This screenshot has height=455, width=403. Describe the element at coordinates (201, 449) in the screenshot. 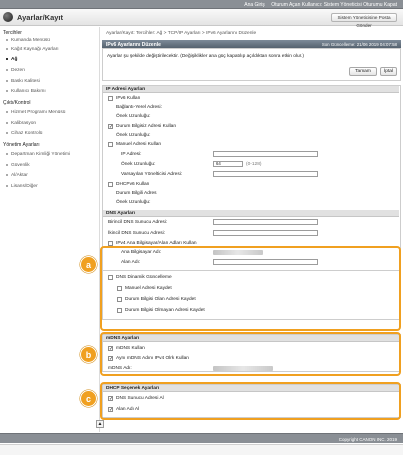

I see `bottom-strip` at that location.